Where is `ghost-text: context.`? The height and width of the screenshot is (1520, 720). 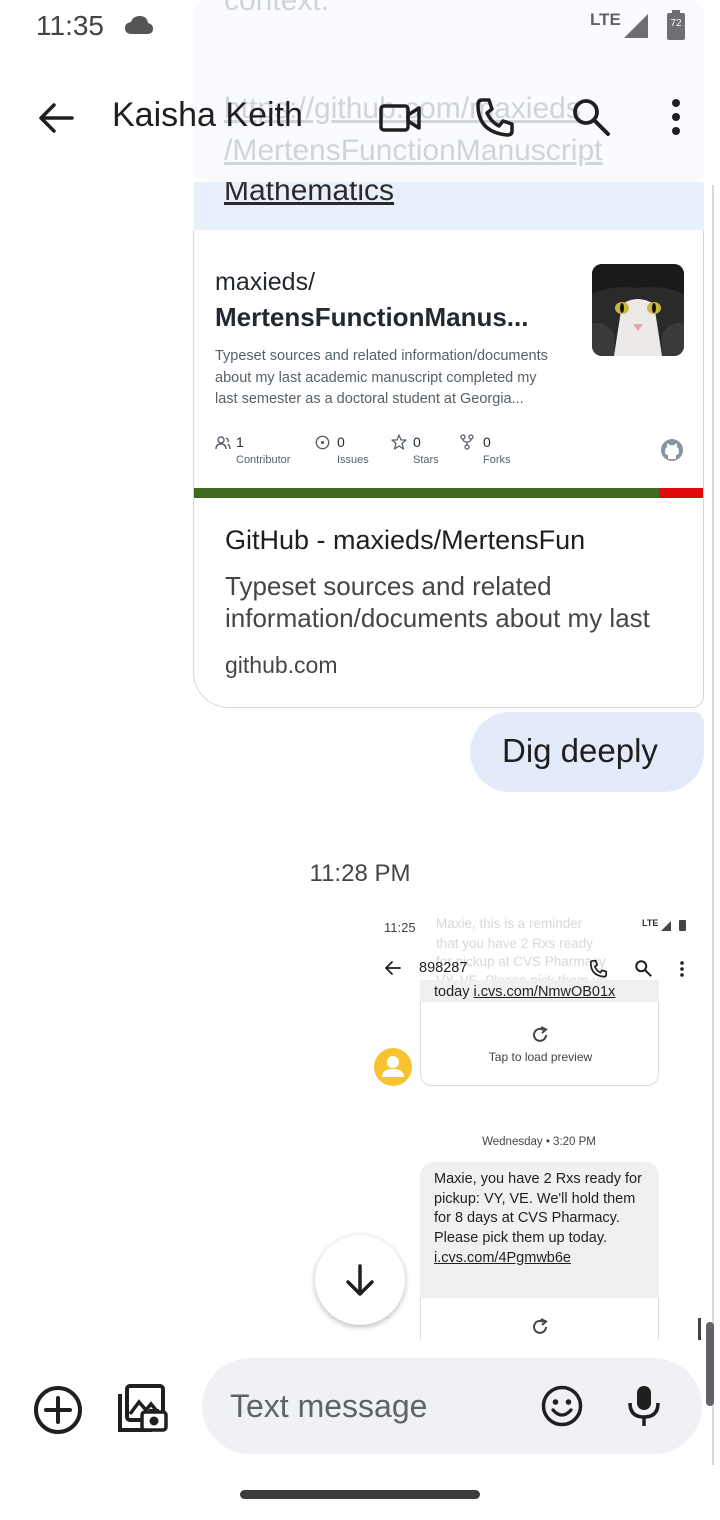
ghost-text: context. is located at coordinates (277, 8).